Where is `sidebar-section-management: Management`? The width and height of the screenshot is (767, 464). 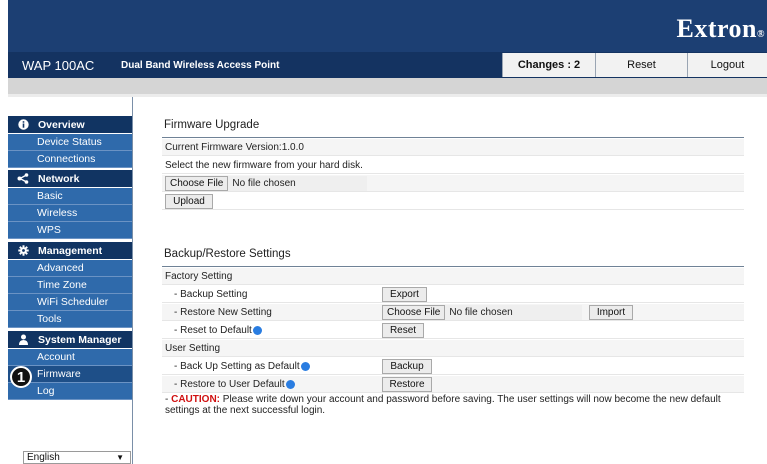
sidebar-section-management: Management is located at coordinates (70, 250).